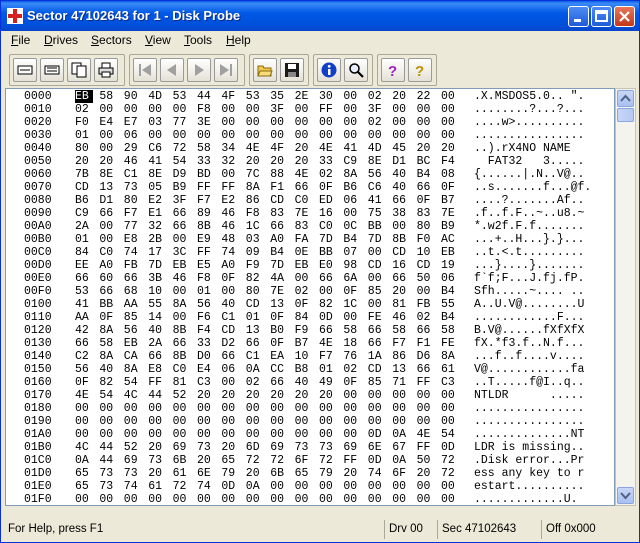  What do you see at coordinates (426, 239) in the screenshot?
I see `hex-byte: F0` at bounding box center [426, 239].